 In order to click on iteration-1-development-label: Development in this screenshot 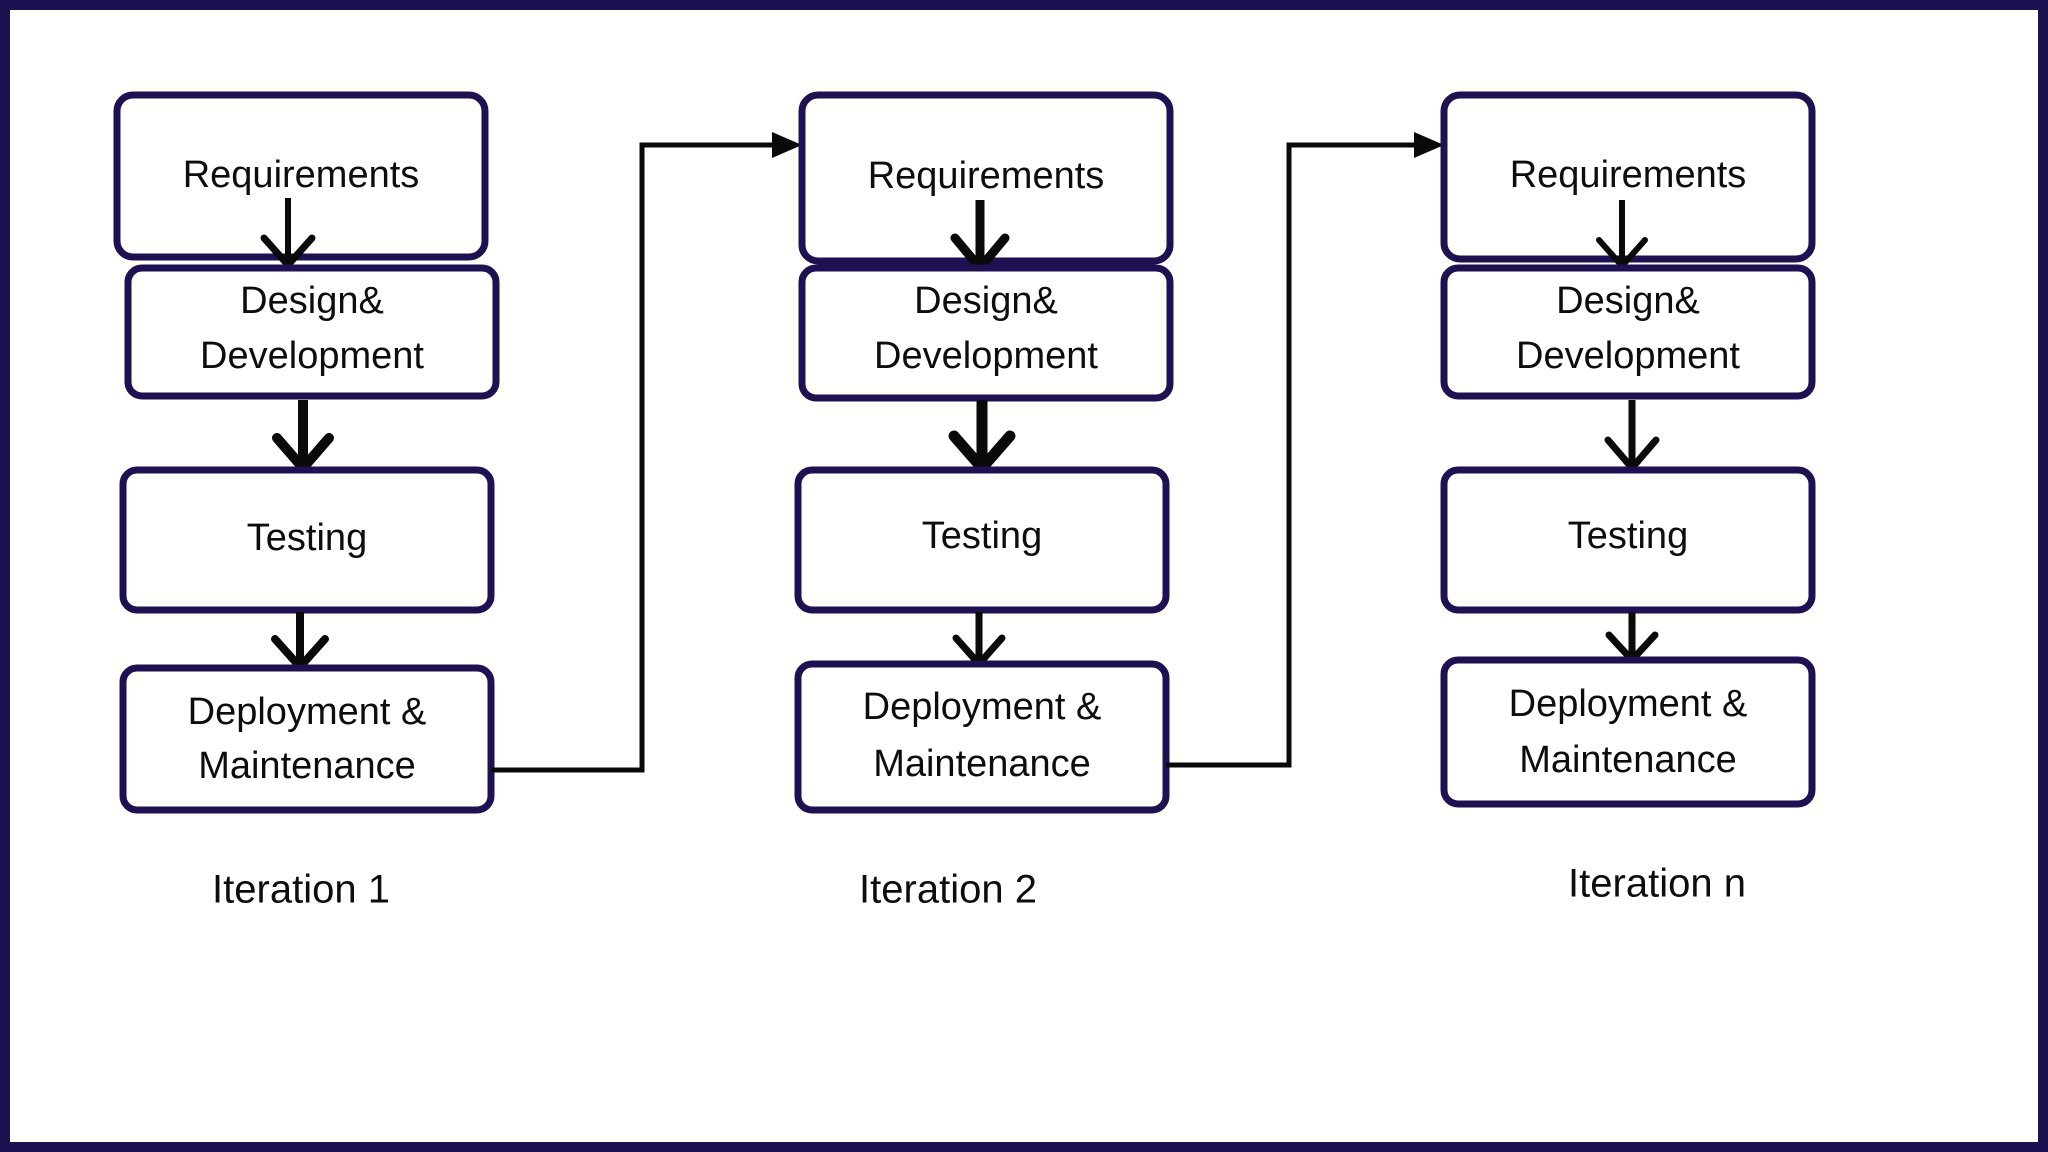, I will do `click(312, 356)`.